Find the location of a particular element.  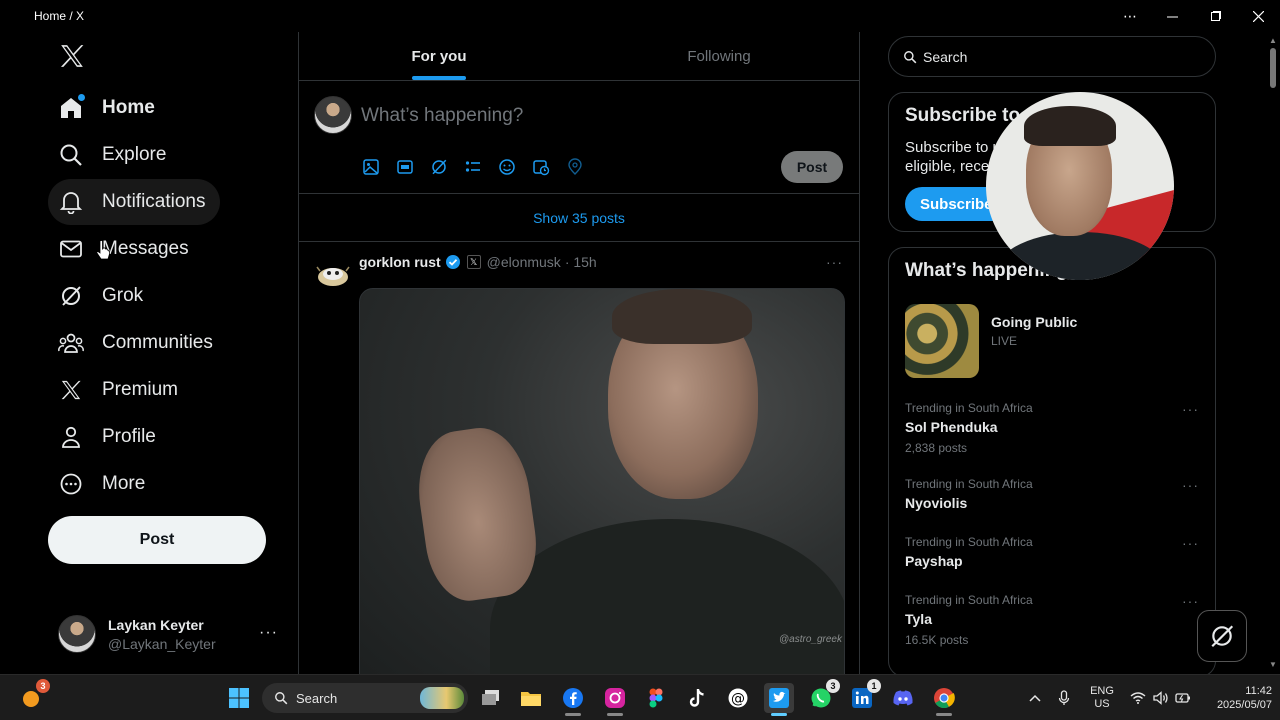

event-title: Going Public is located at coordinates (1034, 322).